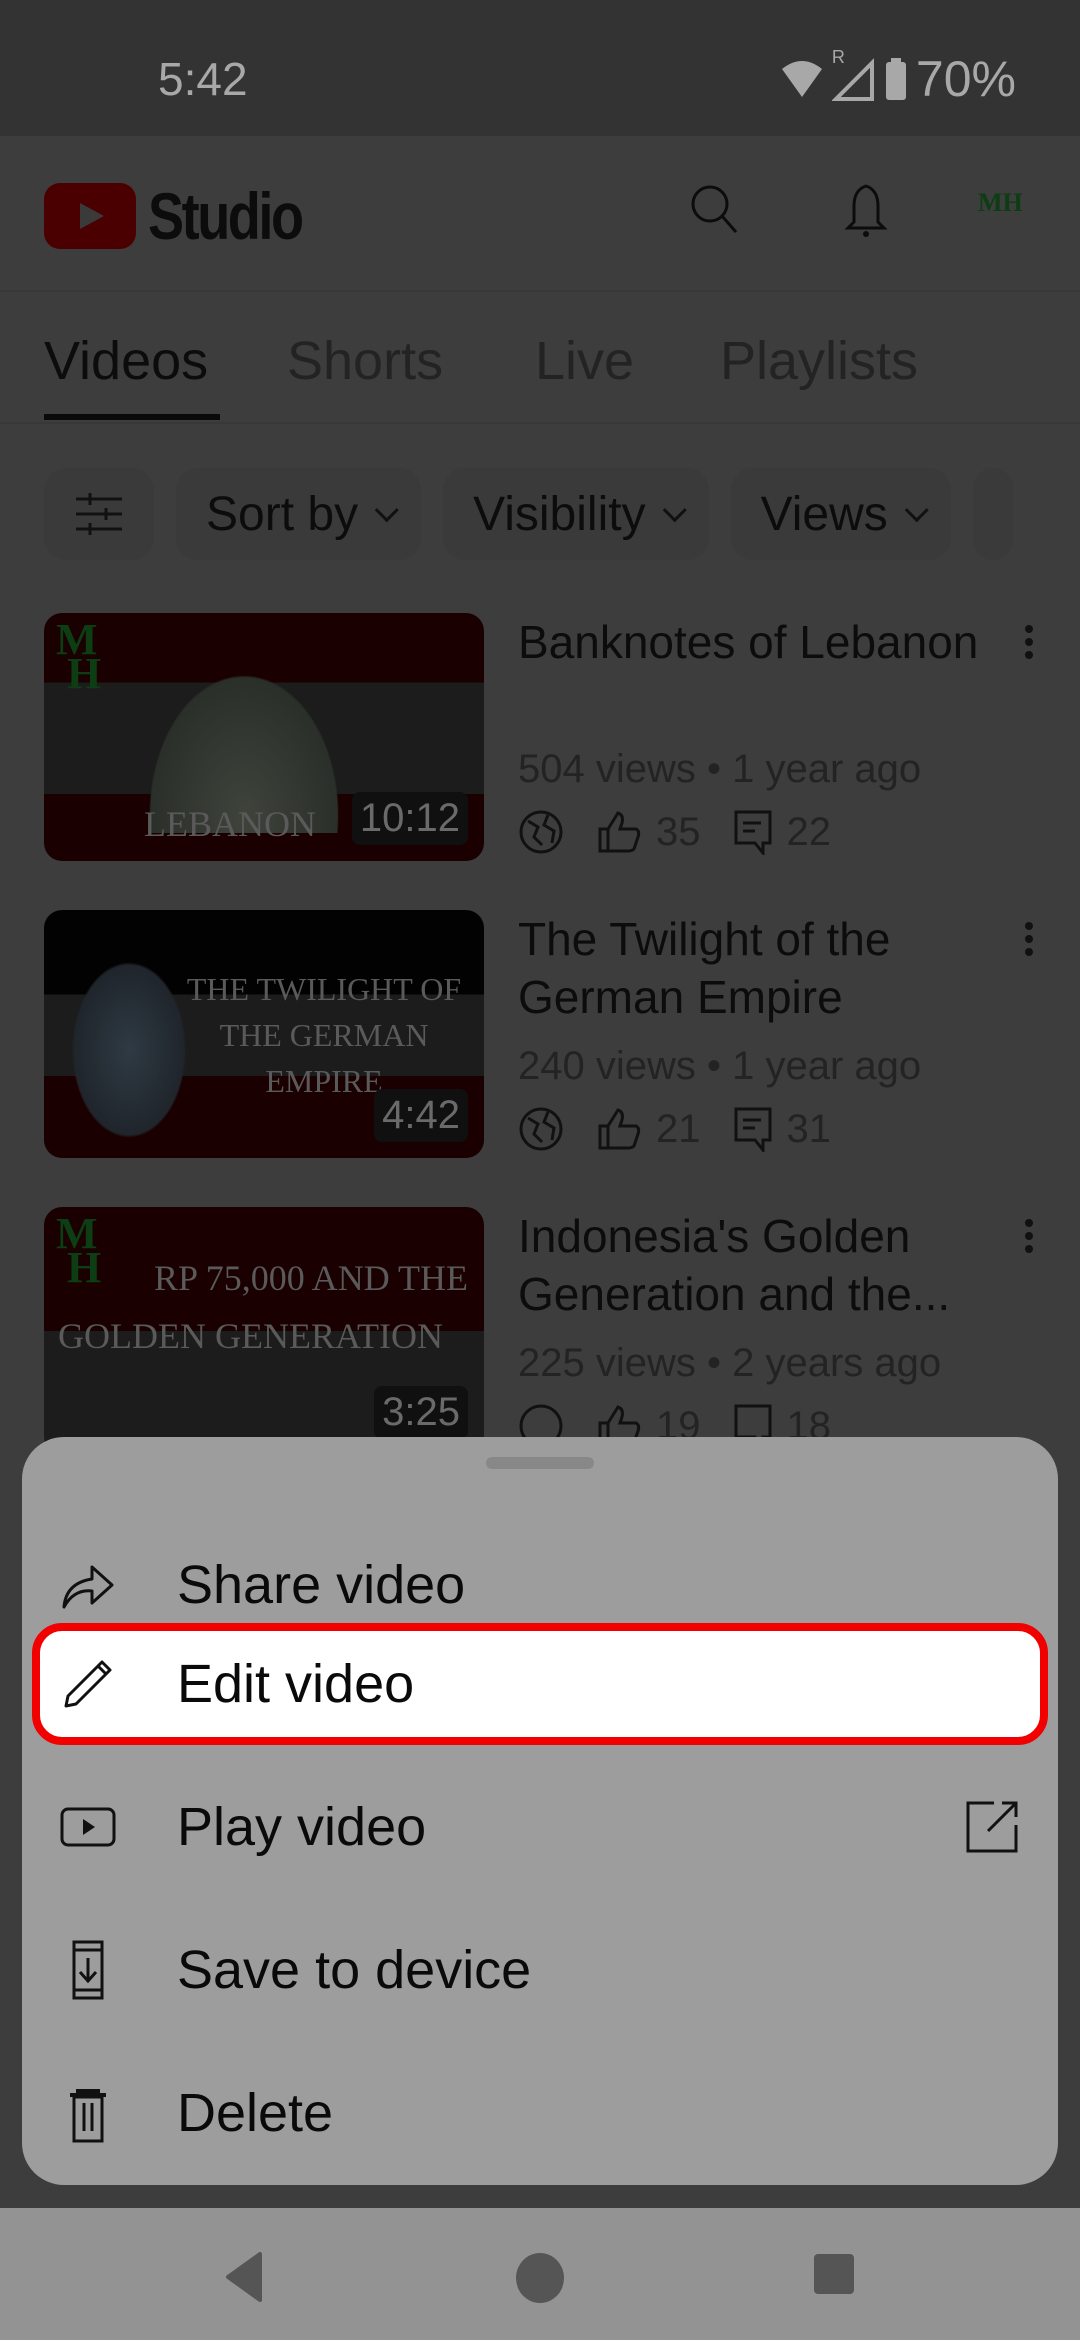 The height and width of the screenshot is (2340, 1080). Describe the element at coordinates (409, 818) in the screenshot. I see `video-duration: 10:12` at that location.